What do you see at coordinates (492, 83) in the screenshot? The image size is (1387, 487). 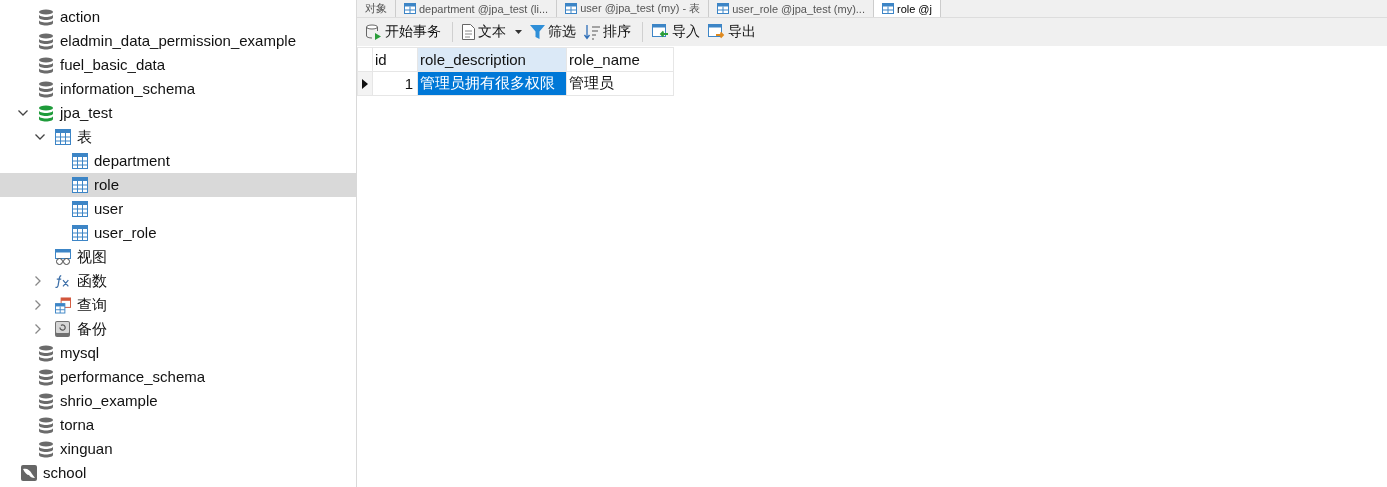 I see `table-cell: 管理员拥有很多权限` at bounding box center [492, 83].